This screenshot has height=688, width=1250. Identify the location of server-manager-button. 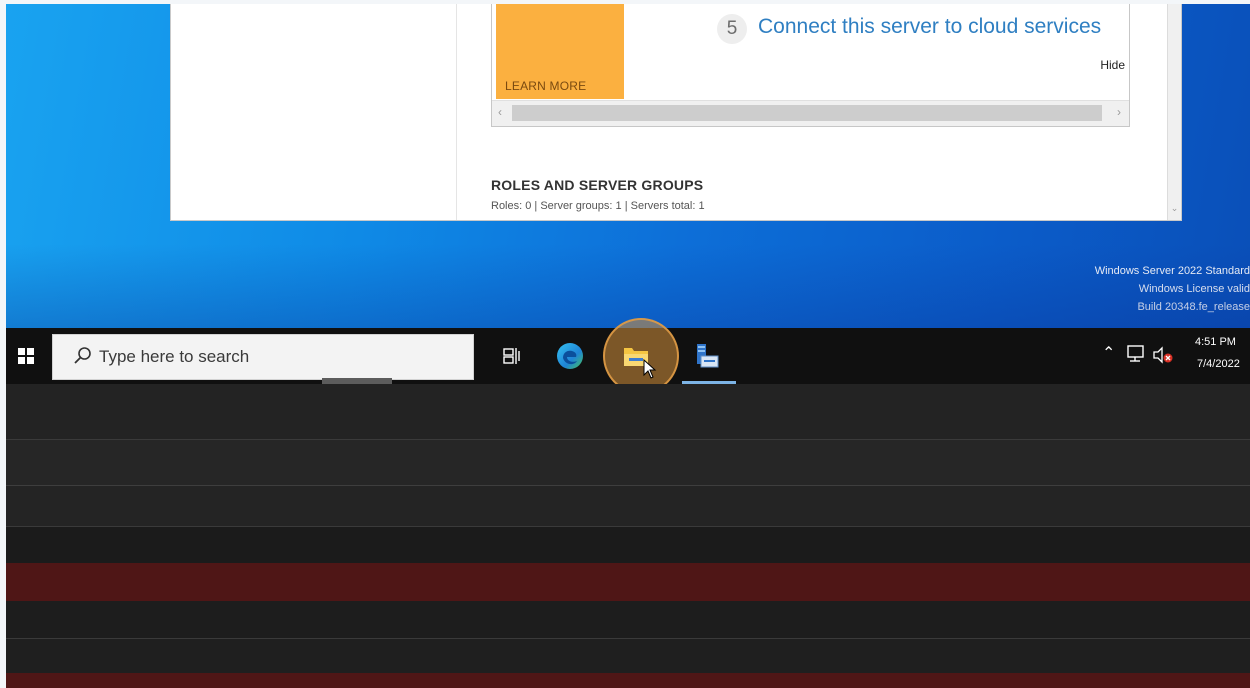
(706, 356).